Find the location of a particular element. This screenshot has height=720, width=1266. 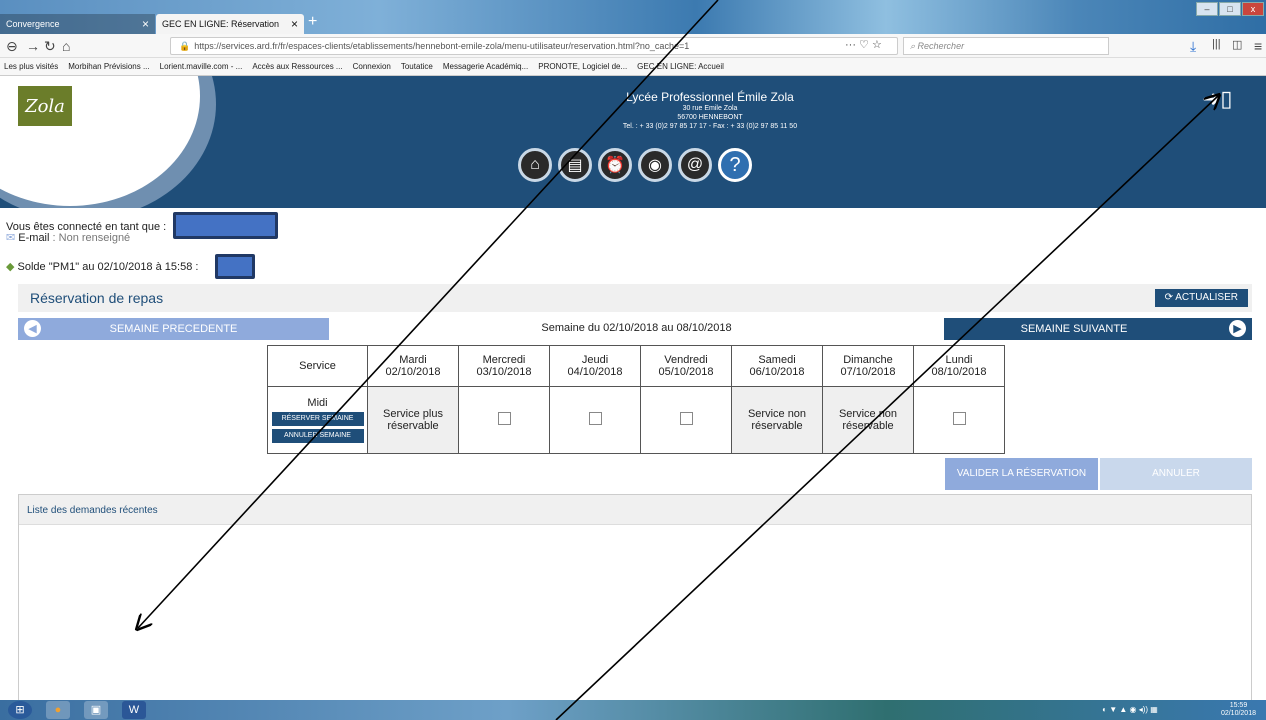

clock: 15:59 02/10/2018 is located at coordinates (1238, 710).